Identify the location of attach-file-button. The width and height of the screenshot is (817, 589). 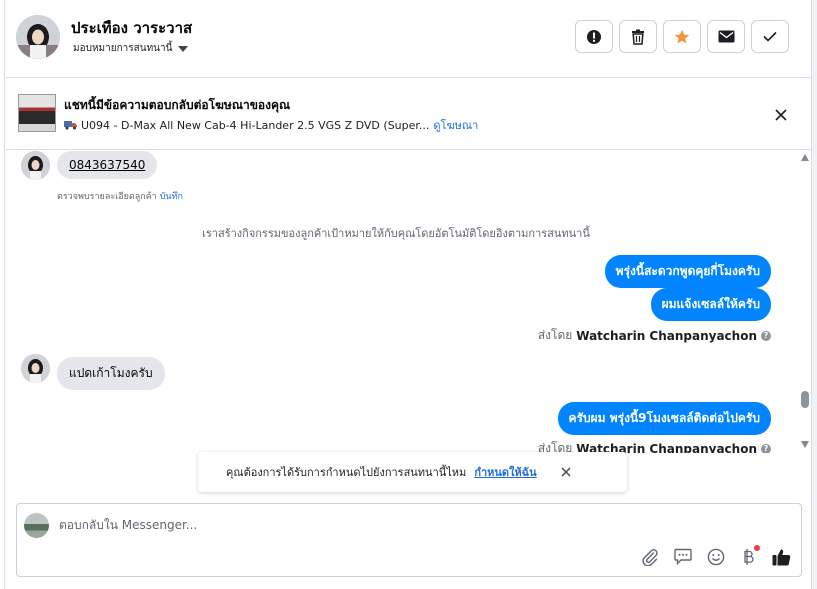
(649, 556).